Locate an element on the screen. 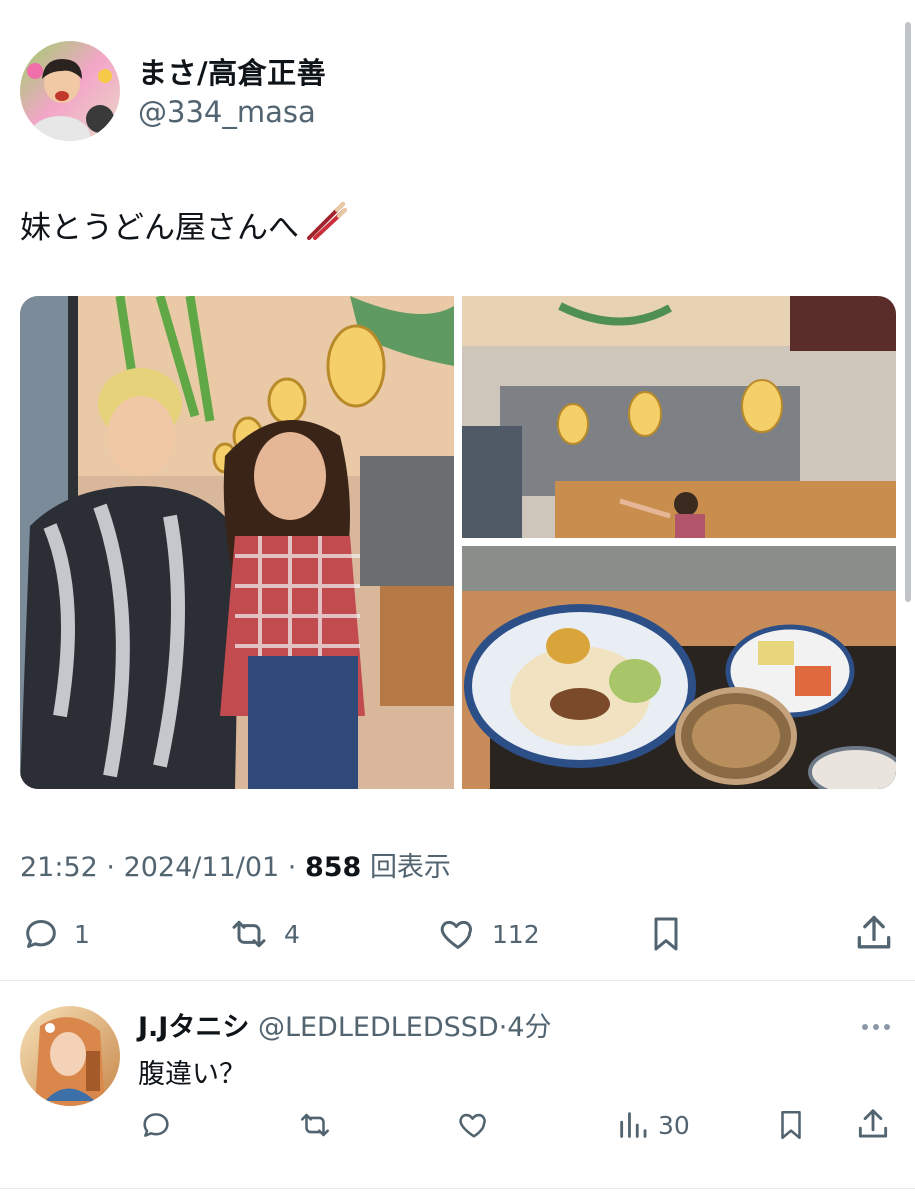 This screenshot has width=915, height=1200. scrollbar is located at coordinates (908, 312).